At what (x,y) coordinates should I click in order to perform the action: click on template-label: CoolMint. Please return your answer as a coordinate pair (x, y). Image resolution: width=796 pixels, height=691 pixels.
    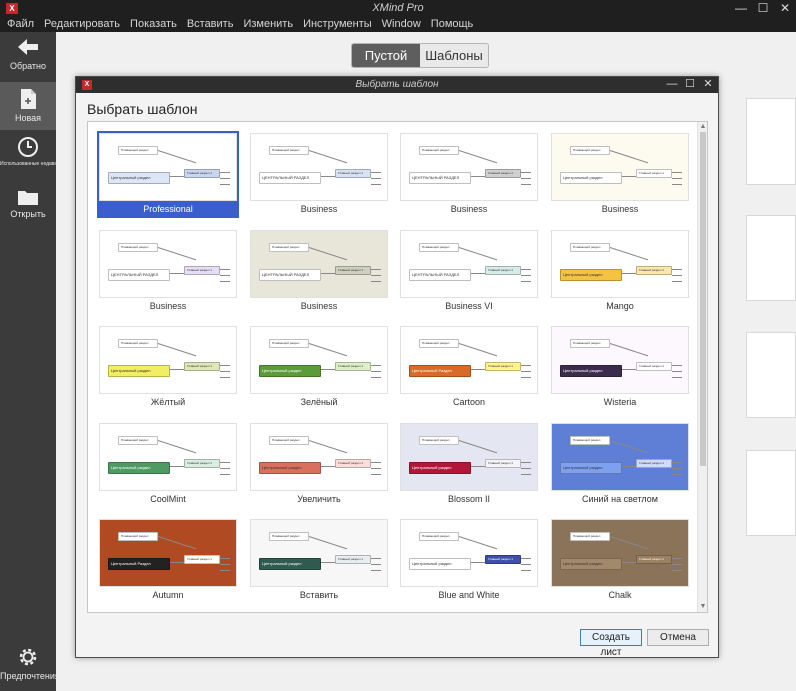
    Looking at the image, I should click on (168, 499).